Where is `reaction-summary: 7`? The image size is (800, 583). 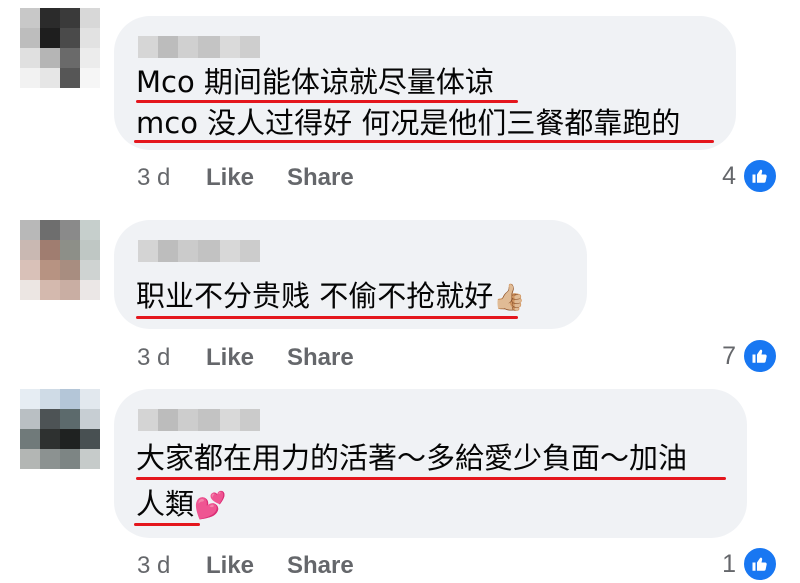 reaction-summary: 7 is located at coordinates (750, 356).